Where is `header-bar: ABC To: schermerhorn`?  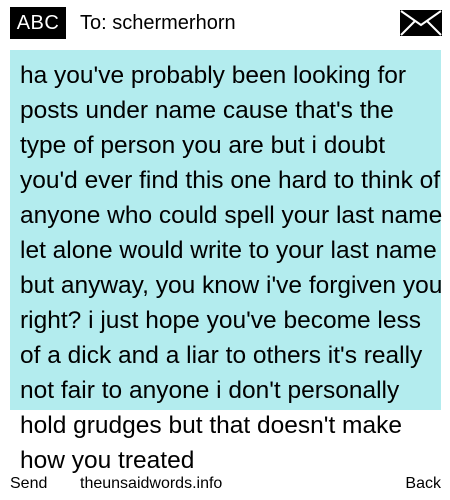
header-bar: ABC To: schermerhorn is located at coordinates (225, 23).